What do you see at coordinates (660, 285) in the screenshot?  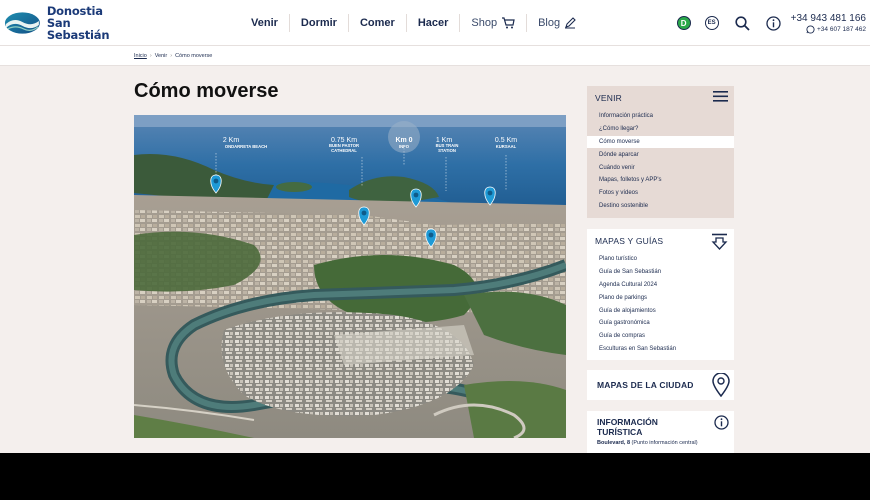 I see `sidebar-item-agenda-cultural: Agenda Cultural 2024` at bounding box center [660, 285].